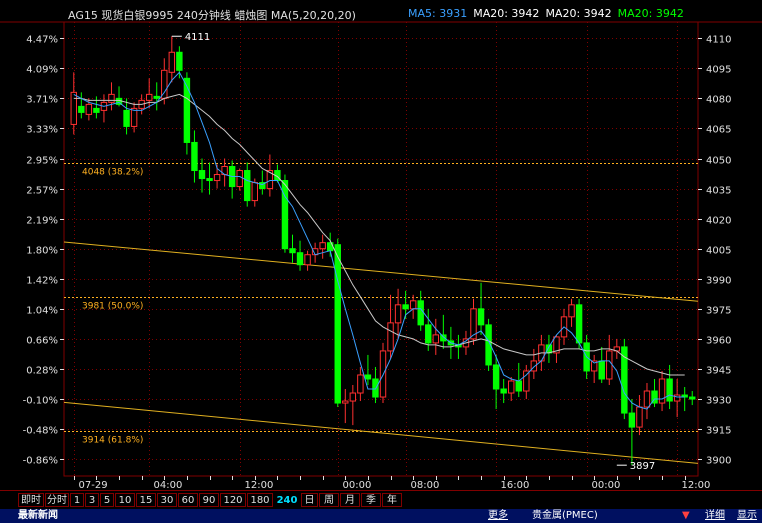 This screenshot has height=523, width=762. Describe the element at coordinates (42, 251) in the screenshot. I see `percent-tick-label: 1.80%` at that location.